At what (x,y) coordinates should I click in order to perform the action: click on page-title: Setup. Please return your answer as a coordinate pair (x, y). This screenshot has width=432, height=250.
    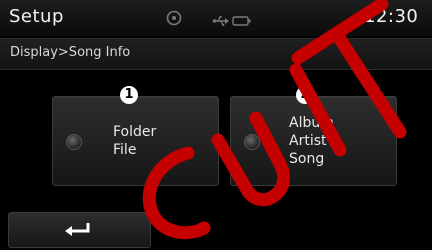
    Looking at the image, I should click on (36, 16).